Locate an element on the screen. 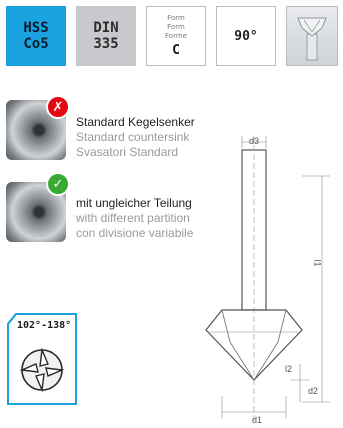  form-label-en: Form is located at coordinates (176, 27).